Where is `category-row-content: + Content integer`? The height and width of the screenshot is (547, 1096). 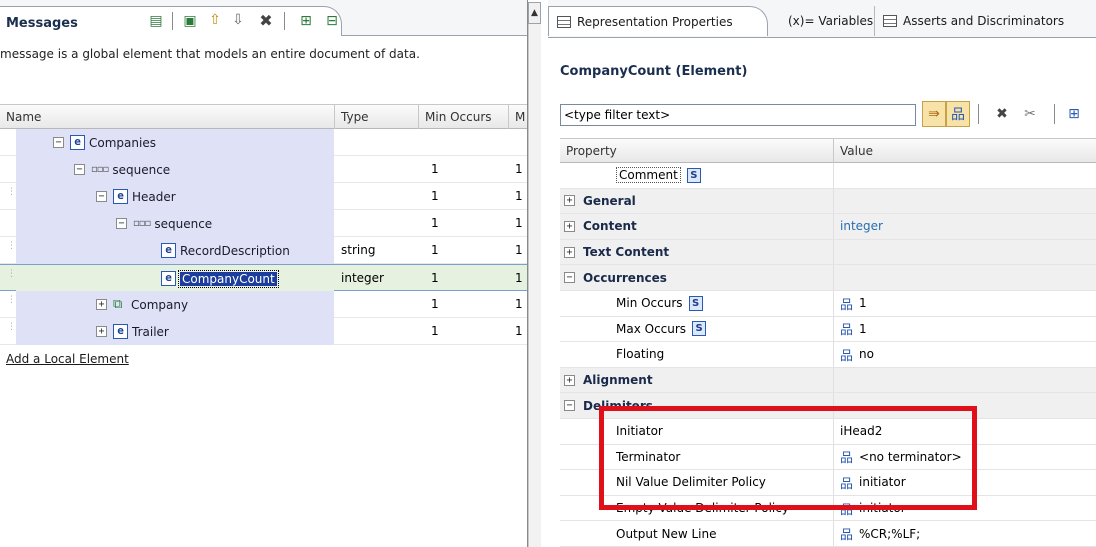
category-row-content: + Content integer is located at coordinates (828, 227).